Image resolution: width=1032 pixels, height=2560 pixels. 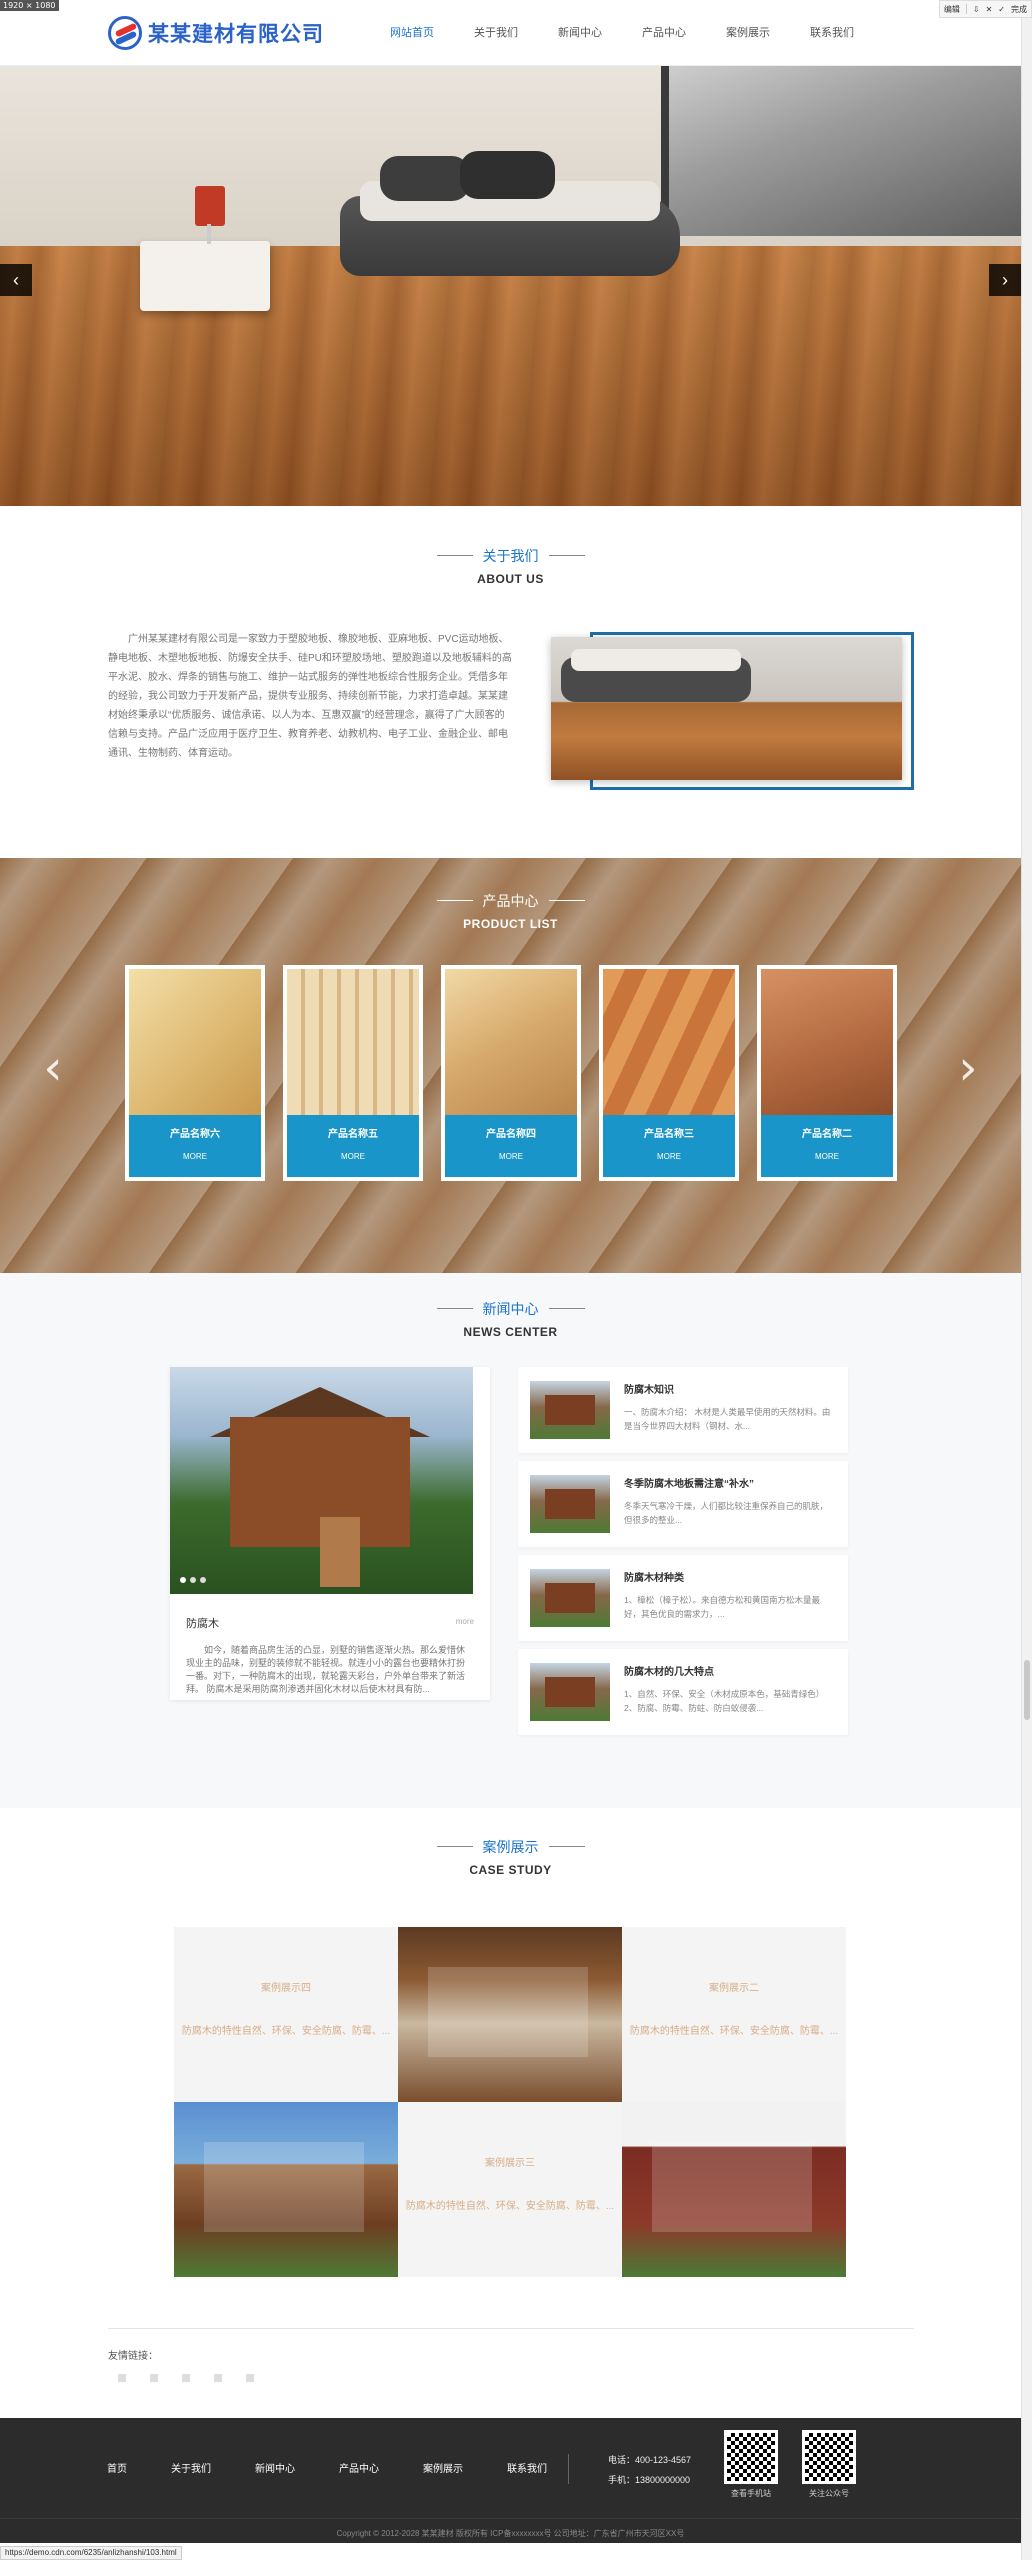 I want to click on about-title-en: ABOUT US, so click(x=510, y=578).